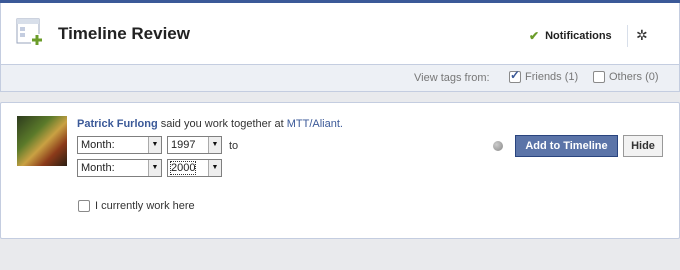 This screenshot has height=270, width=680. I want to click on start-month-select: Month: ▼, so click(119, 145).